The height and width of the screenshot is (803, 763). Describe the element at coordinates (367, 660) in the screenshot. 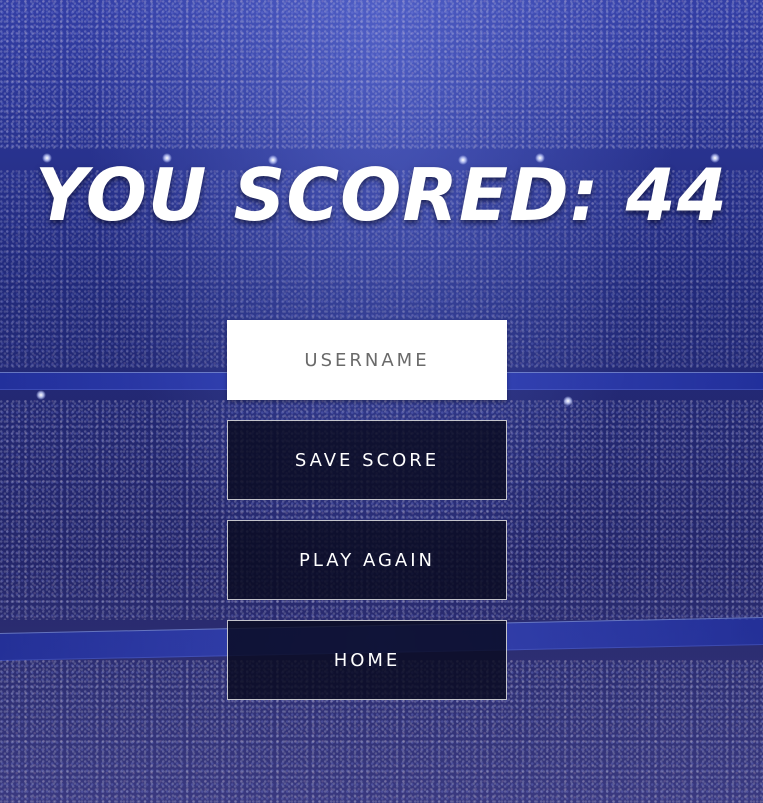

I see `home-button: HOME` at that location.